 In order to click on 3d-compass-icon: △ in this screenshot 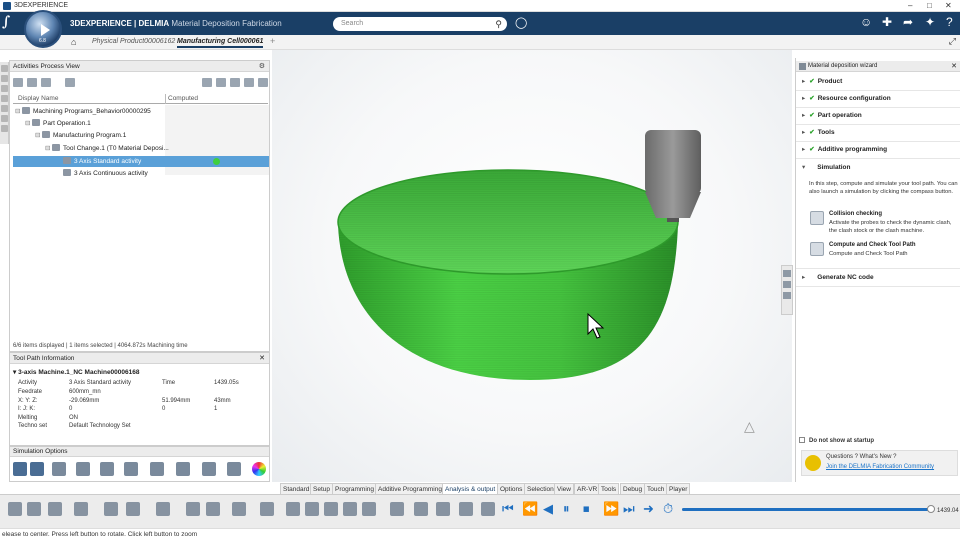, I will do `click(749, 426)`.